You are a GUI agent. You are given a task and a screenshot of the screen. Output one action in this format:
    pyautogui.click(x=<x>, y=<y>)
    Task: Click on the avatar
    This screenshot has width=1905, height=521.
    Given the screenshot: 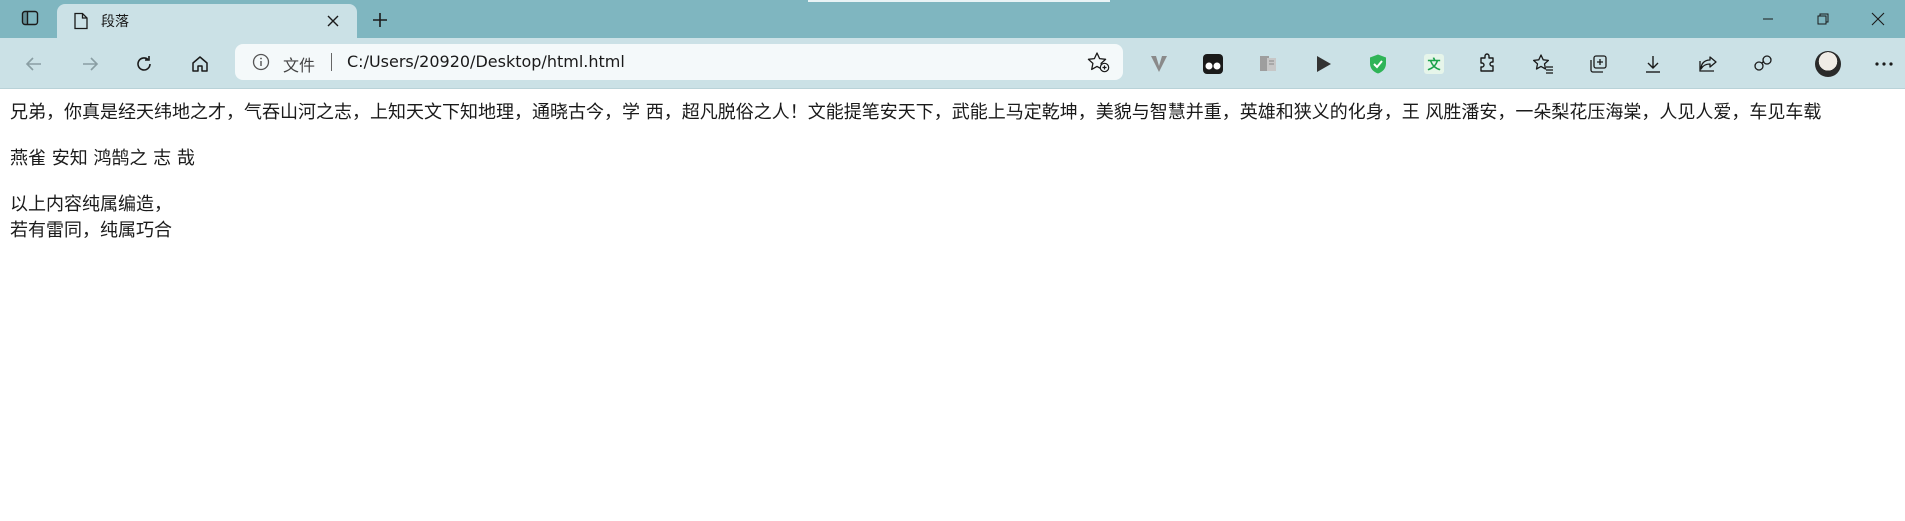 What is the action you would take?
    pyautogui.click(x=1828, y=64)
    